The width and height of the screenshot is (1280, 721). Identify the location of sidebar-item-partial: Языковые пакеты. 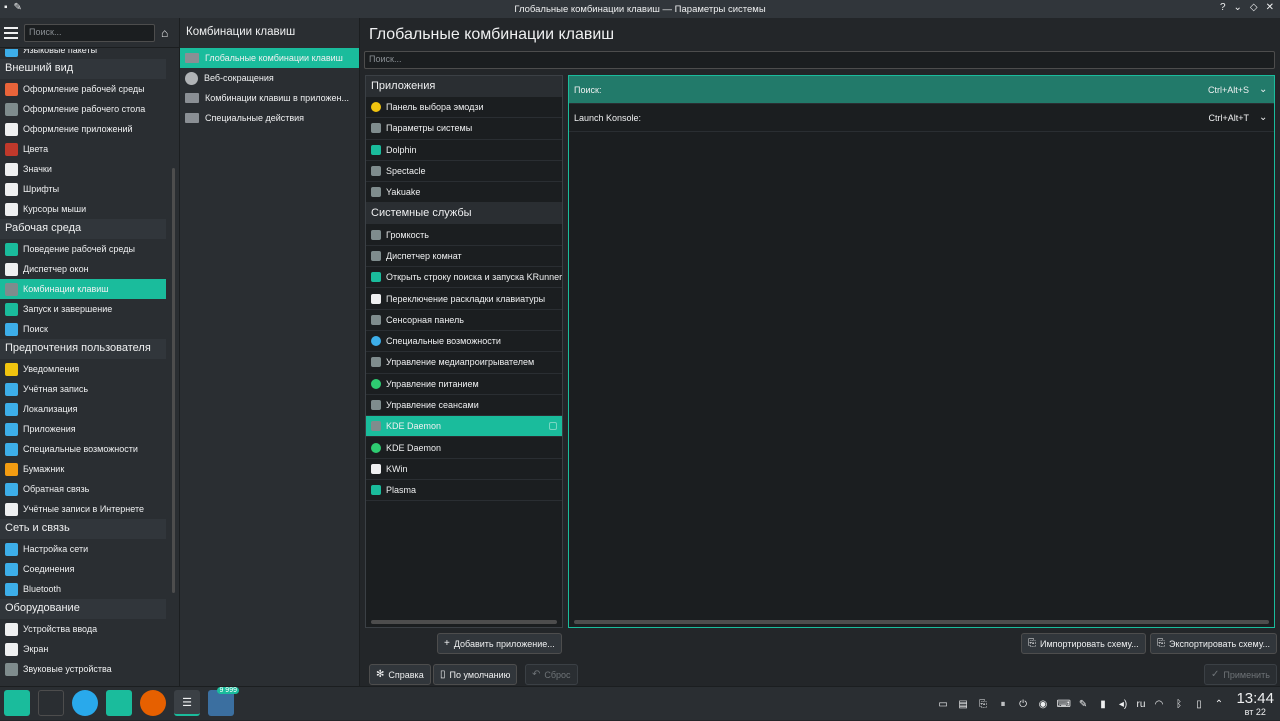
(83, 54).